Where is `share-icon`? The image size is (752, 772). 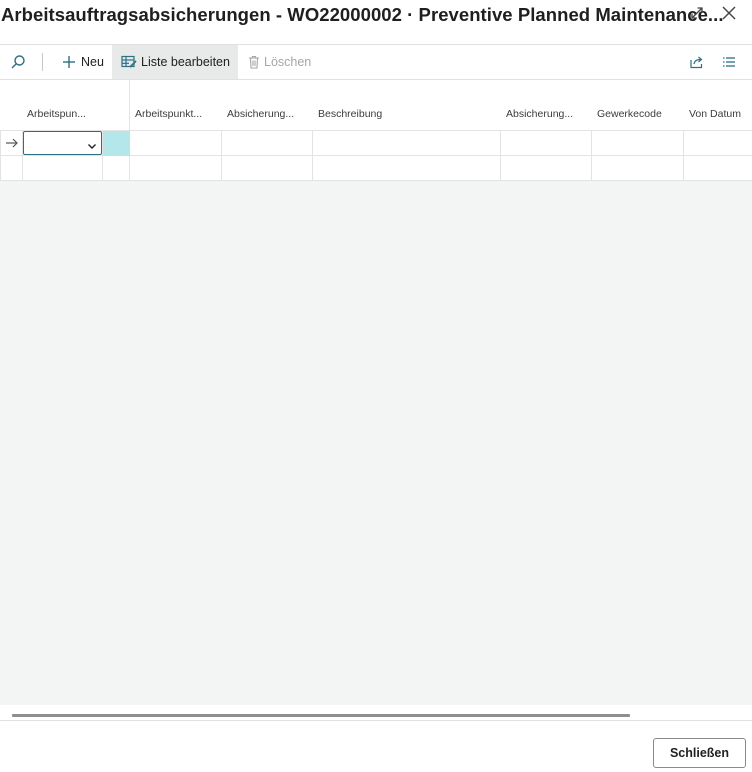
share-icon is located at coordinates (697, 62).